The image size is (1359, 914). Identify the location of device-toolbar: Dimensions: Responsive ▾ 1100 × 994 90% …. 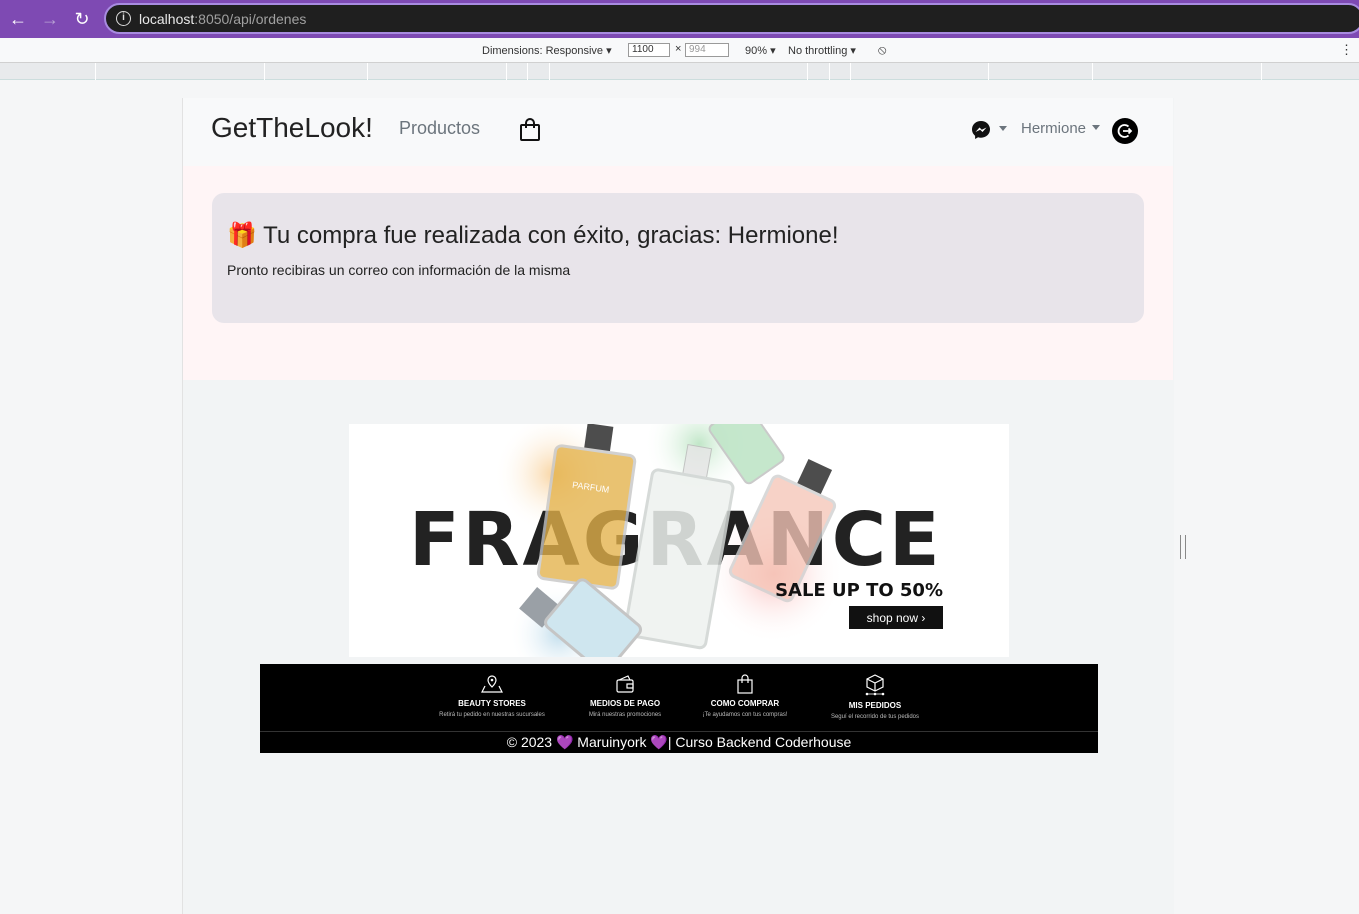
(679, 50).